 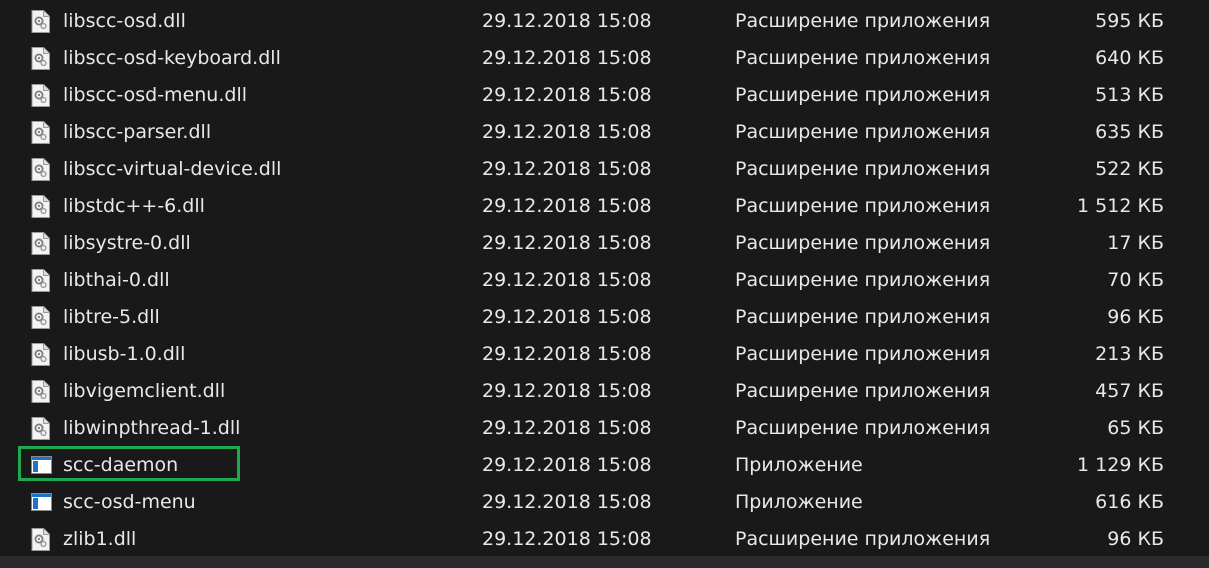 What do you see at coordinates (1129, 95) in the screenshot?
I see `file-size: 513 КБ` at bounding box center [1129, 95].